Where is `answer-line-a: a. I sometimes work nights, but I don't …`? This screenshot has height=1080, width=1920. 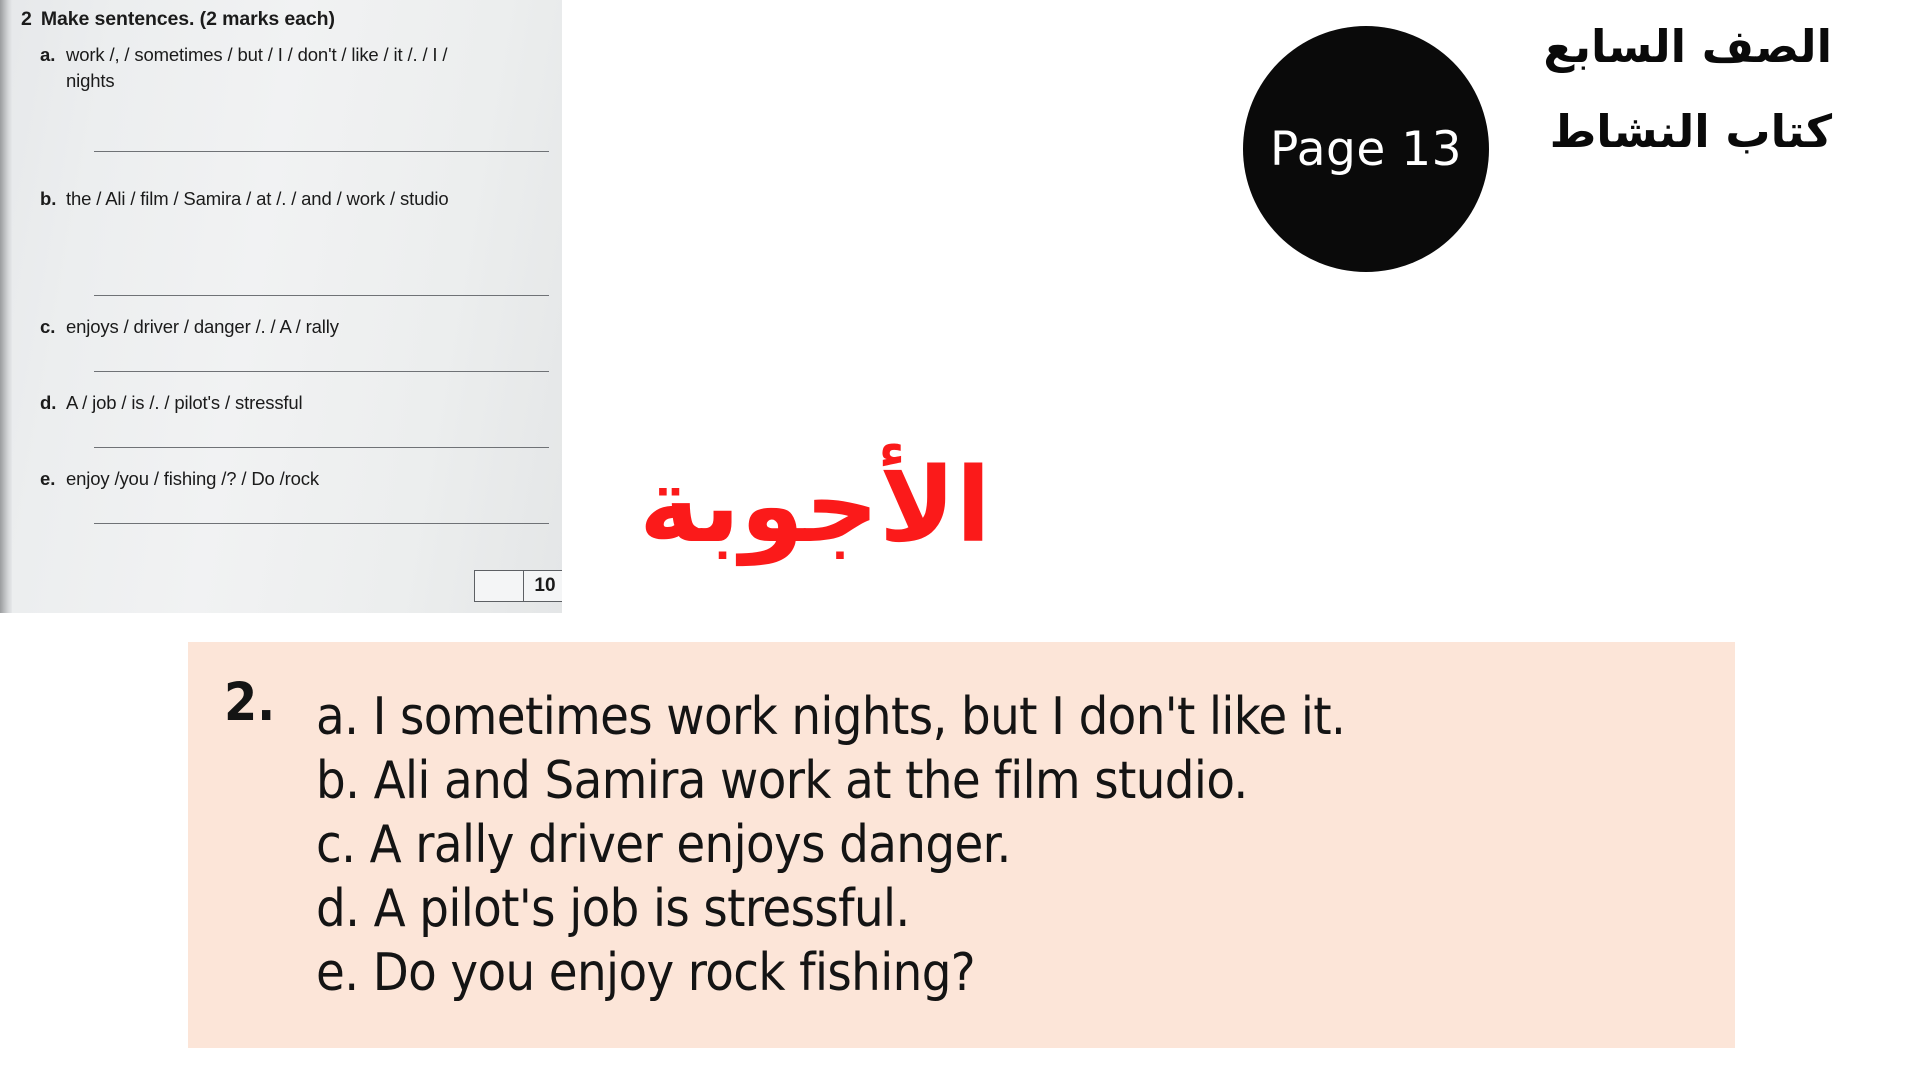
answer-line-a: a. I sometimes work nights, but I don't … is located at coordinates (831, 717).